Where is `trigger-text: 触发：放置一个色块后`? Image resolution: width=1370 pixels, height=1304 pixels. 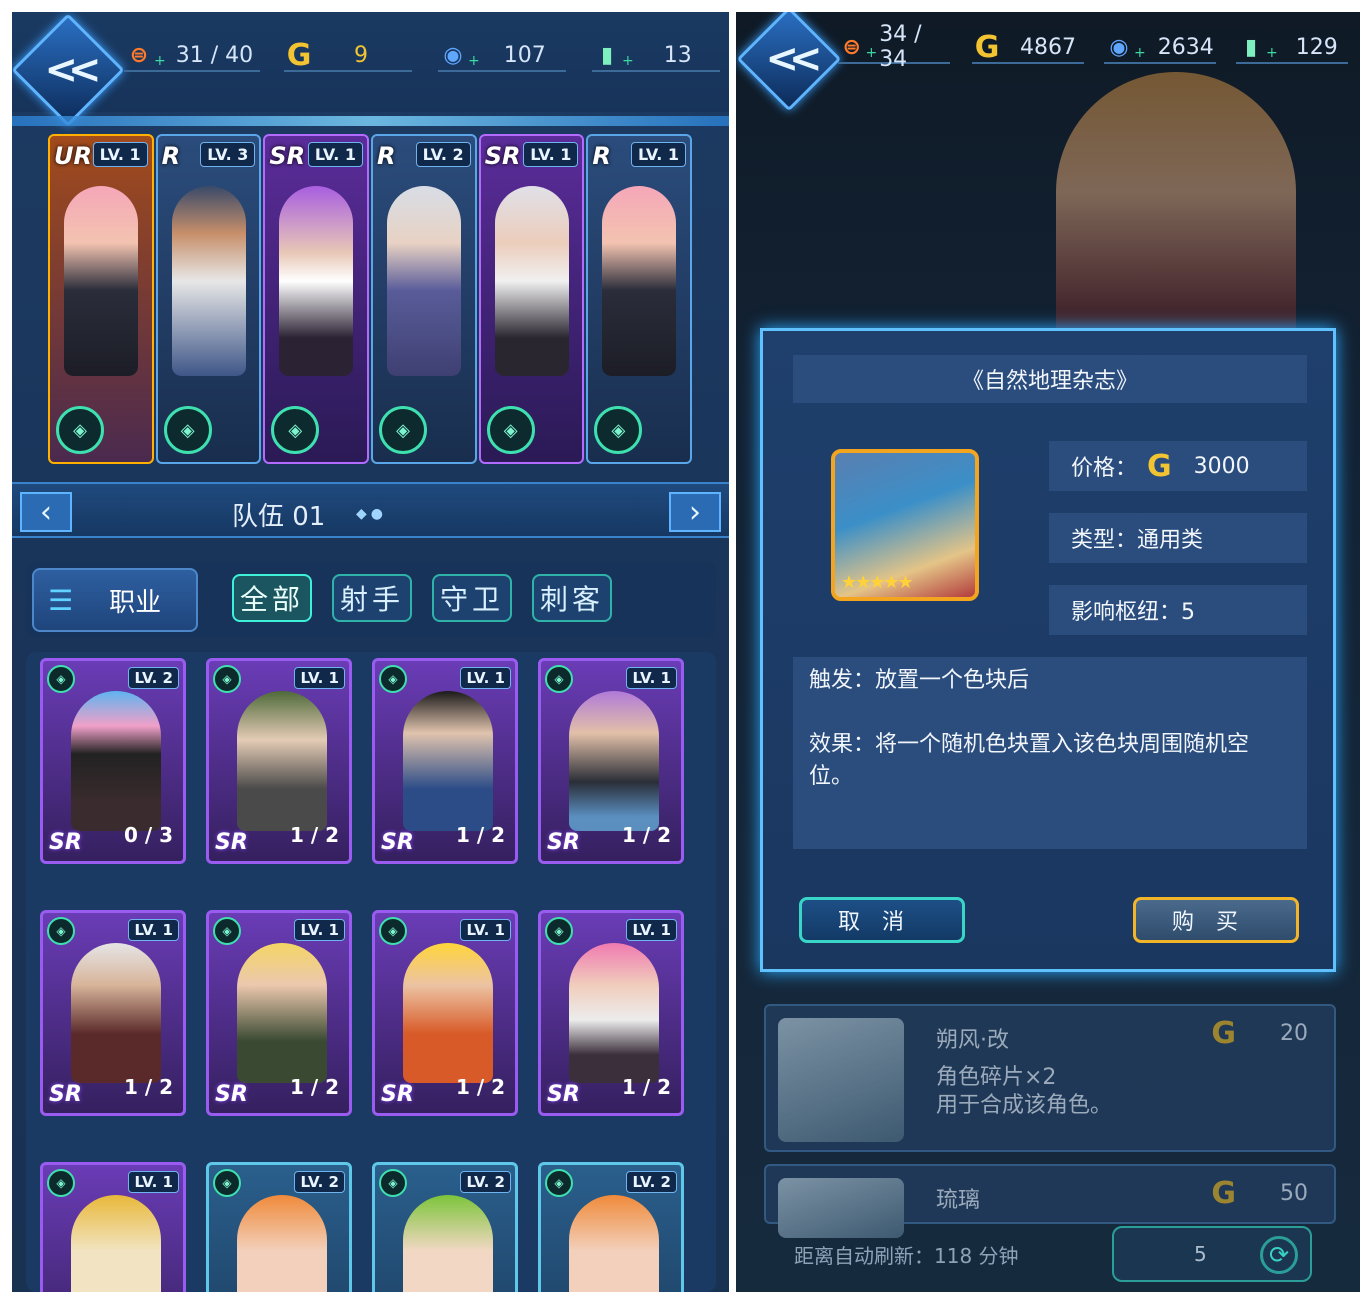 trigger-text: 触发：放置一个色块后 is located at coordinates (919, 680).